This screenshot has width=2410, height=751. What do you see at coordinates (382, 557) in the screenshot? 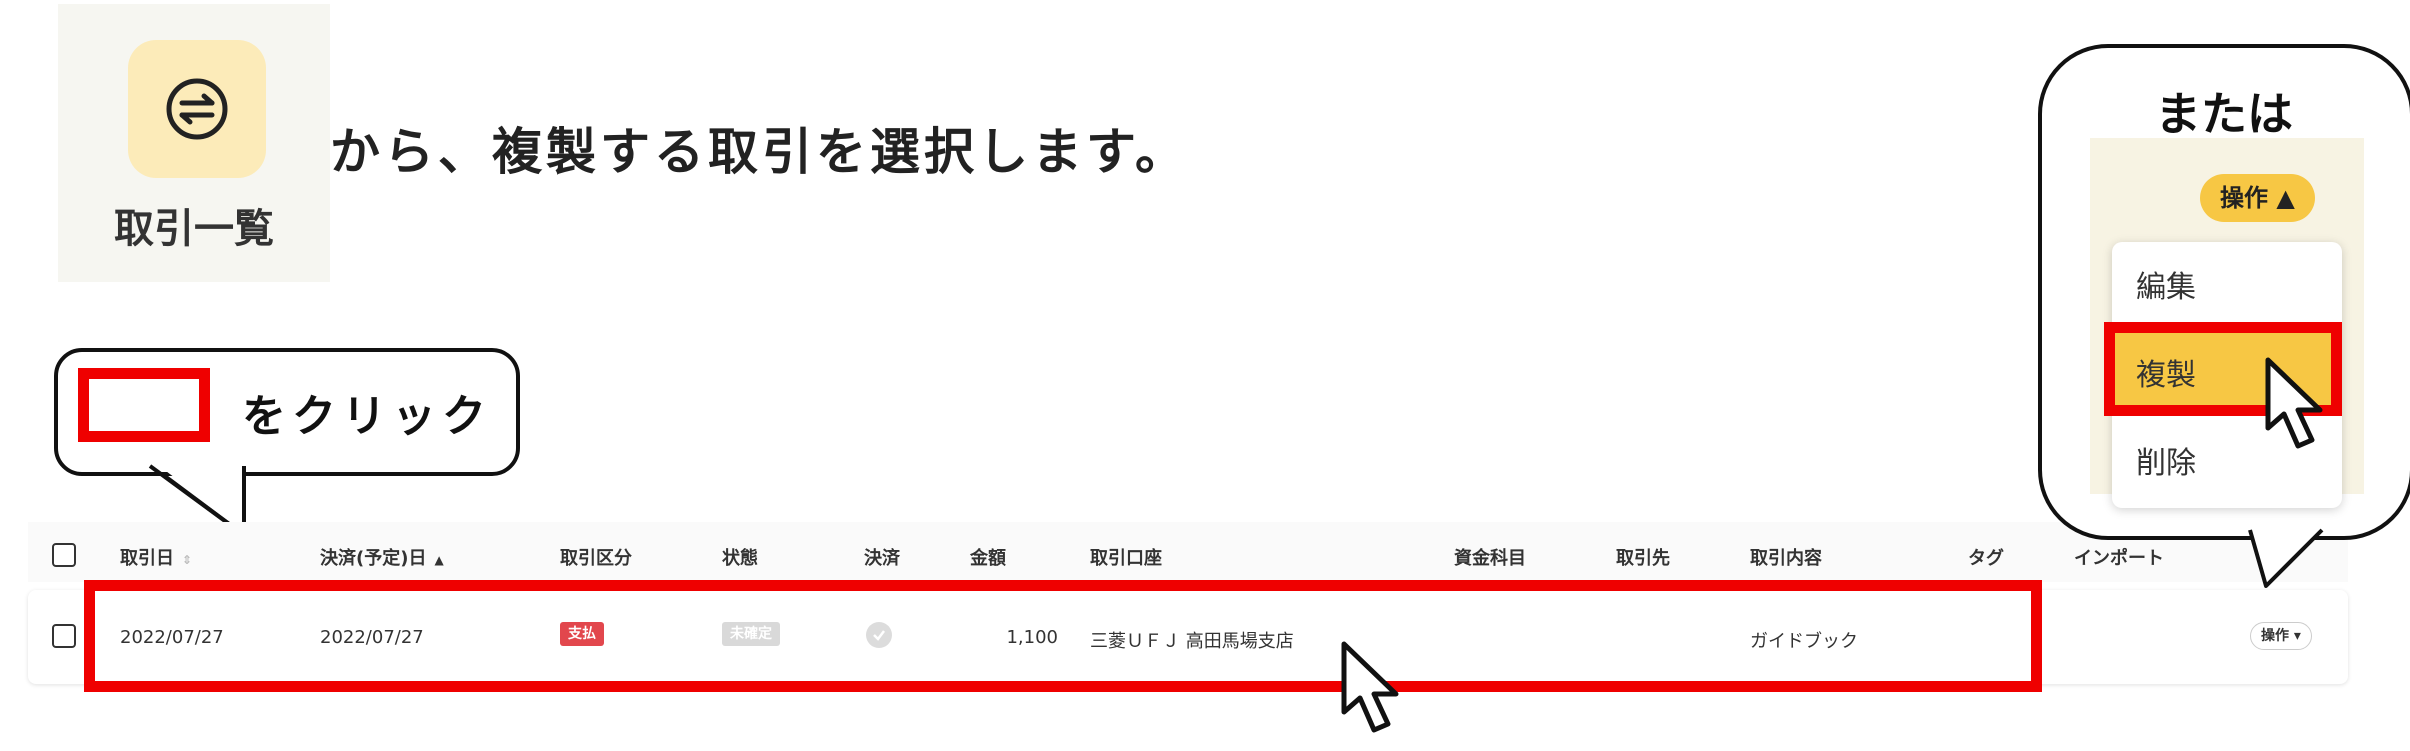
I see `col-header-settle-date: 決済(予定)日 ▲` at bounding box center [382, 557].